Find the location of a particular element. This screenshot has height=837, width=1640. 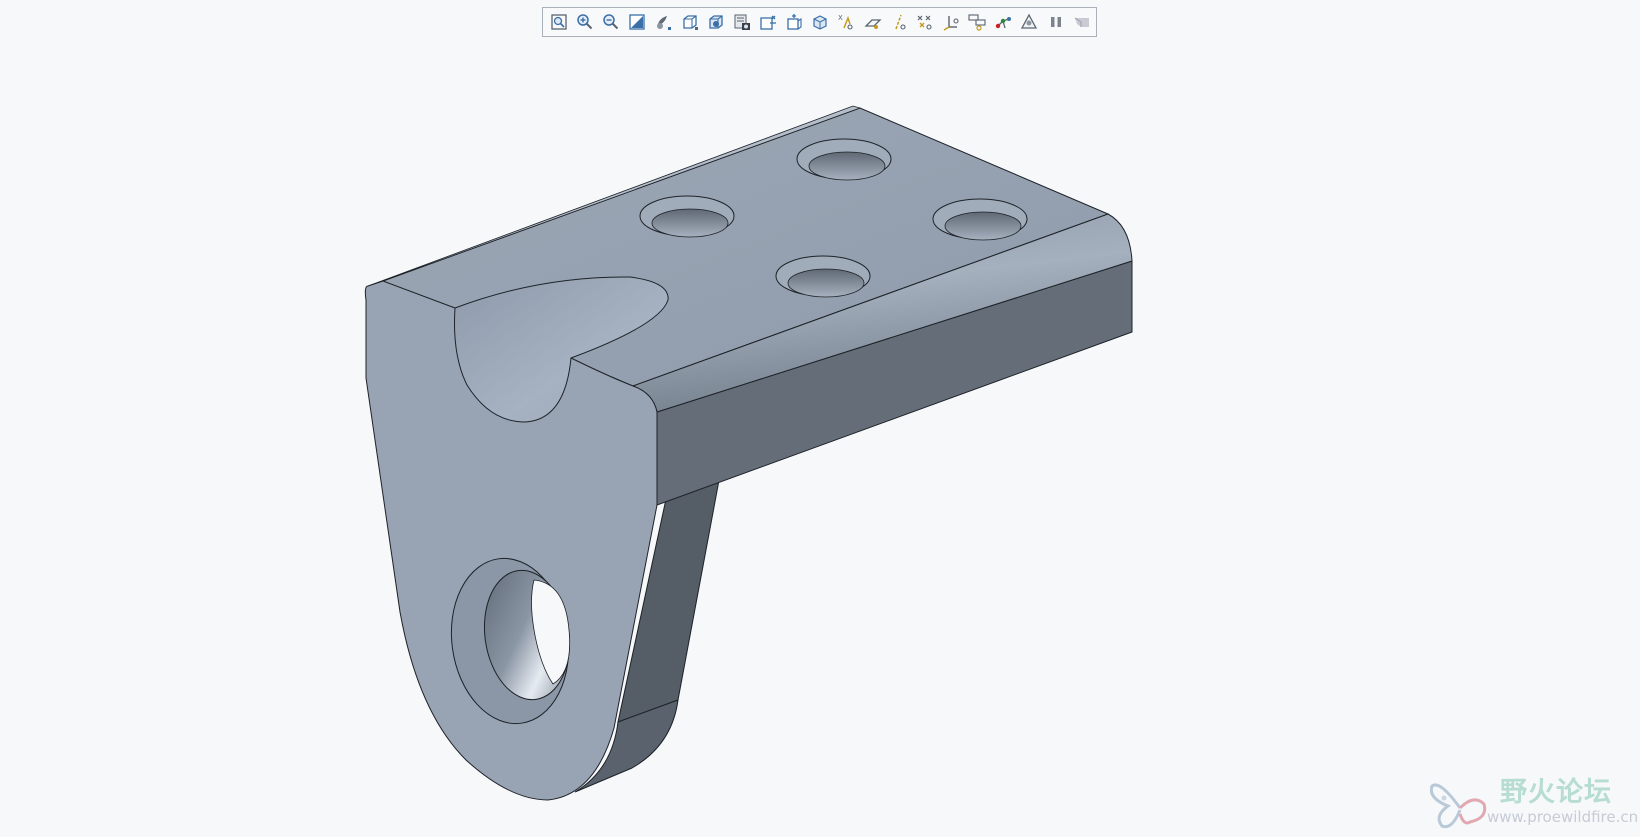

butterfly-logo-icon is located at coordinates (1458, 806).